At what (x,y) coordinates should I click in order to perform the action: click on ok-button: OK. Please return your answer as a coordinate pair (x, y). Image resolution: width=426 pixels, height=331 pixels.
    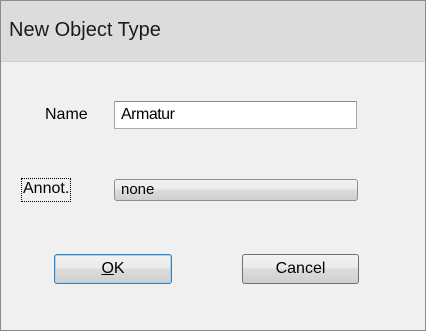
    Looking at the image, I should click on (113, 269).